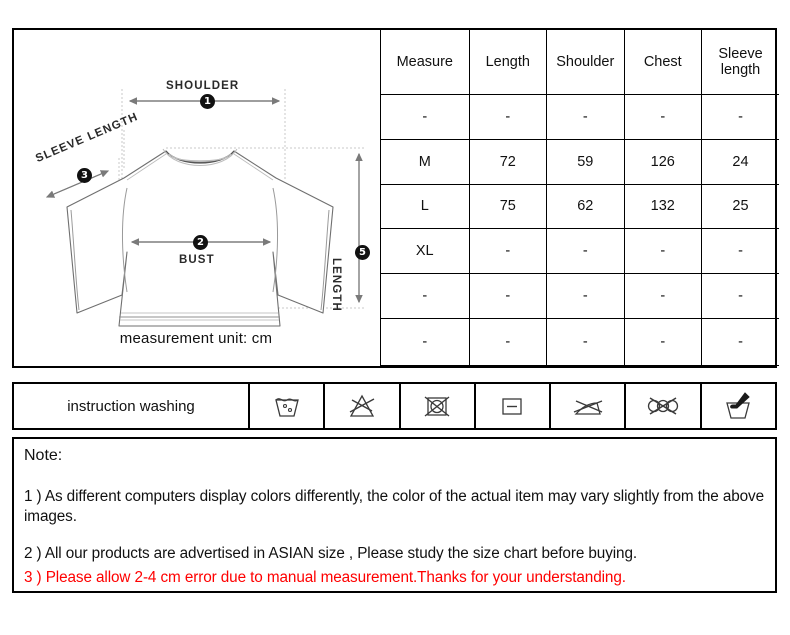  What do you see at coordinates (197, 260) in the screenshot?
I see `bust-label: BUST` at bounding box center [197, 260].